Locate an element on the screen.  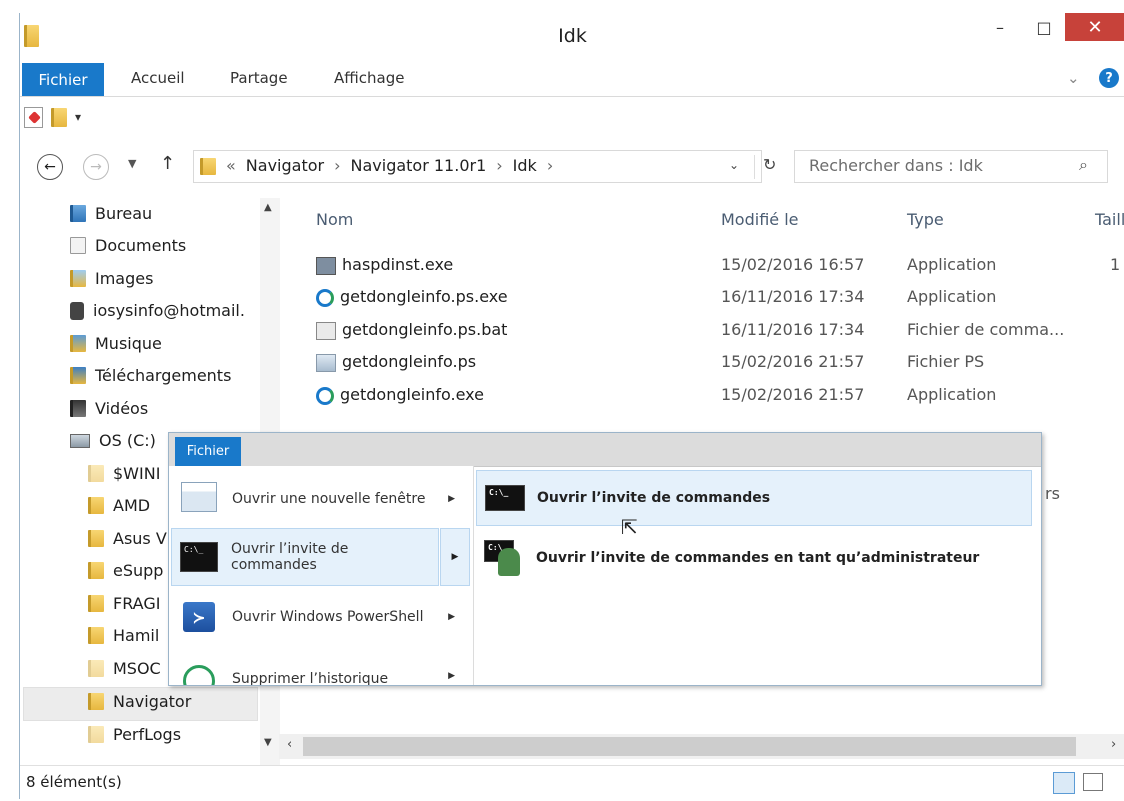
videos-icon is located at coordinates (78, 408).